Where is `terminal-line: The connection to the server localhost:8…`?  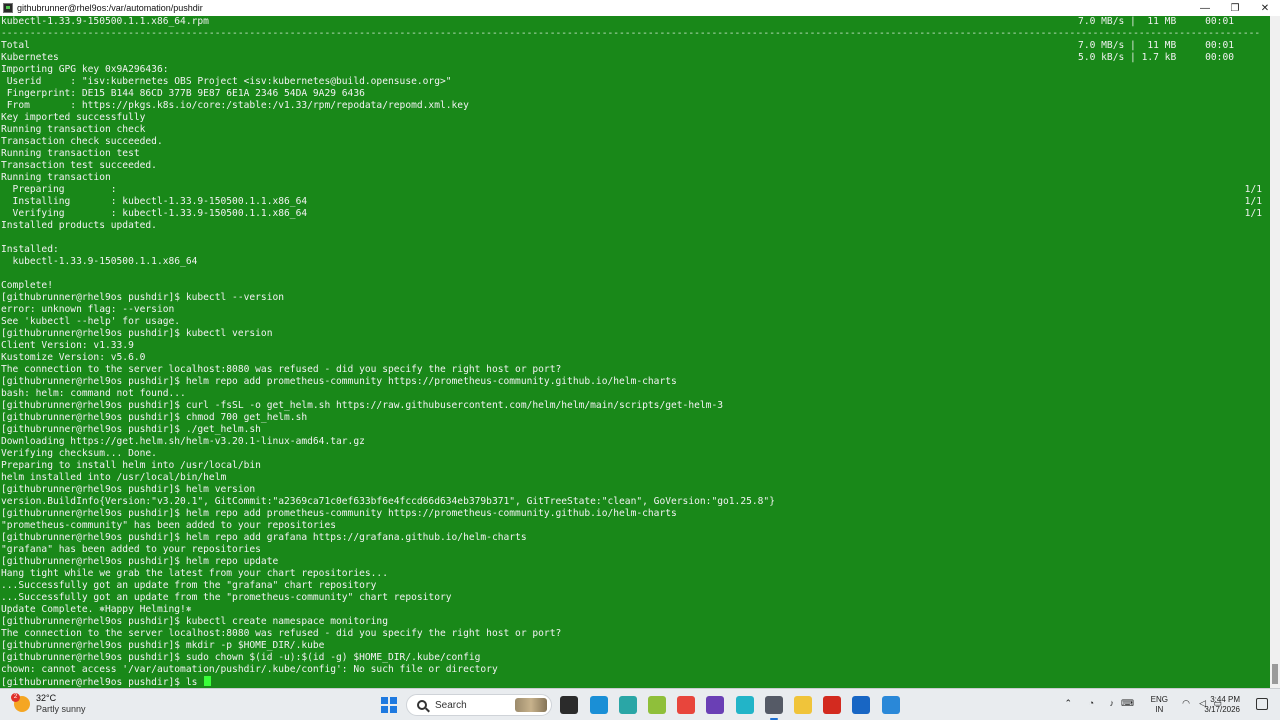
terminal-line: The connection to the server localhost:8… is located at coordinates (635, 370).